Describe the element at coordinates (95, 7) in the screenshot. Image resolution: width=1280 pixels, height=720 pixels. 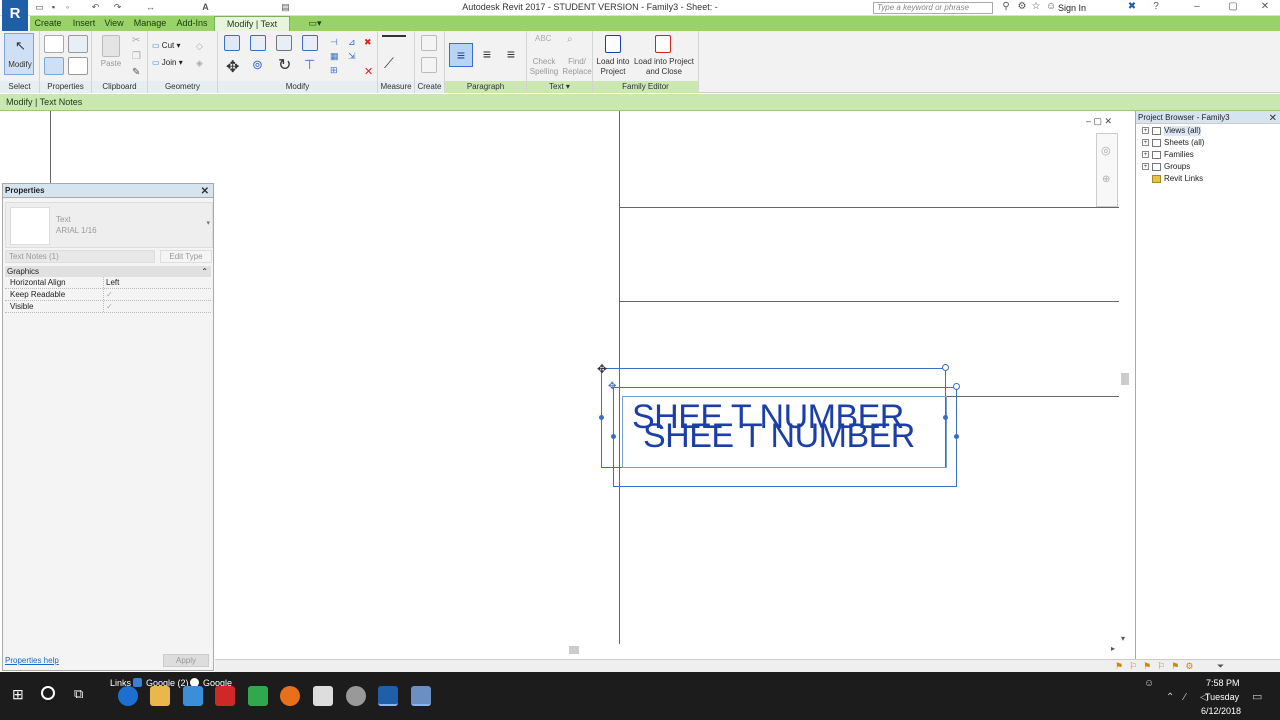
I see `undo-icon: ↶` at that location.